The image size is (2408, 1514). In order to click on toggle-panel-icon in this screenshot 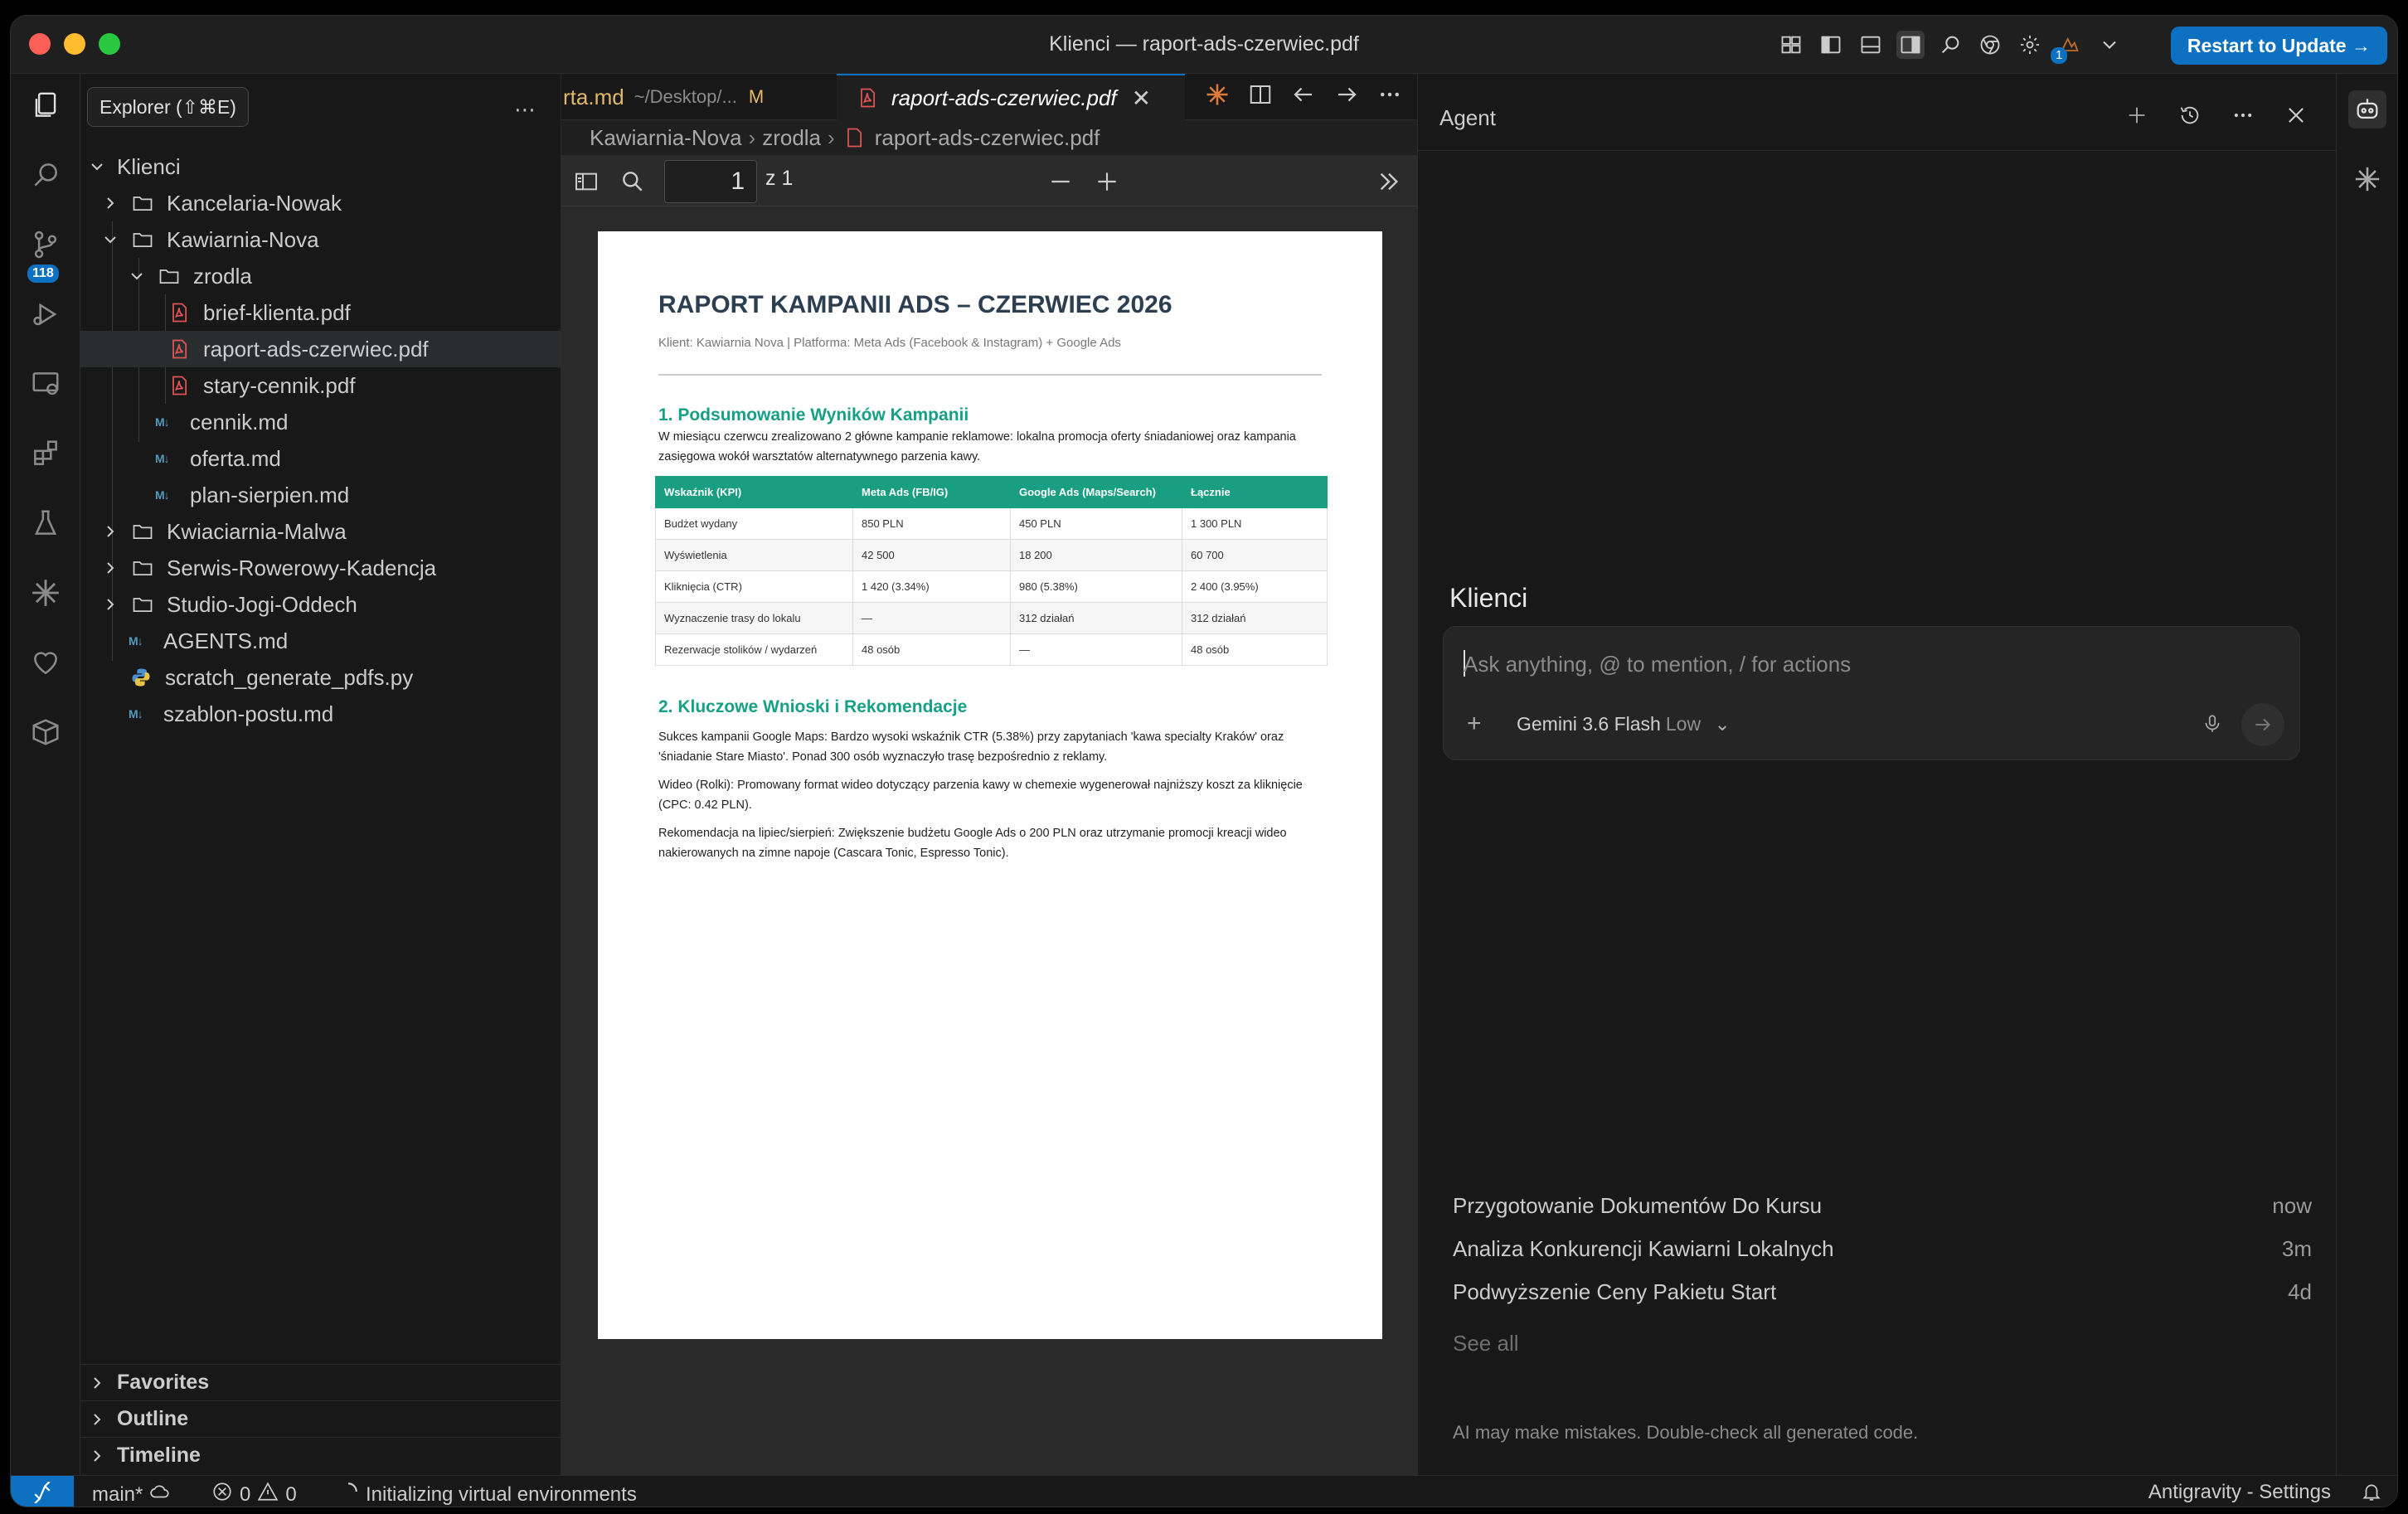, I will do `click(1871, 45)`.